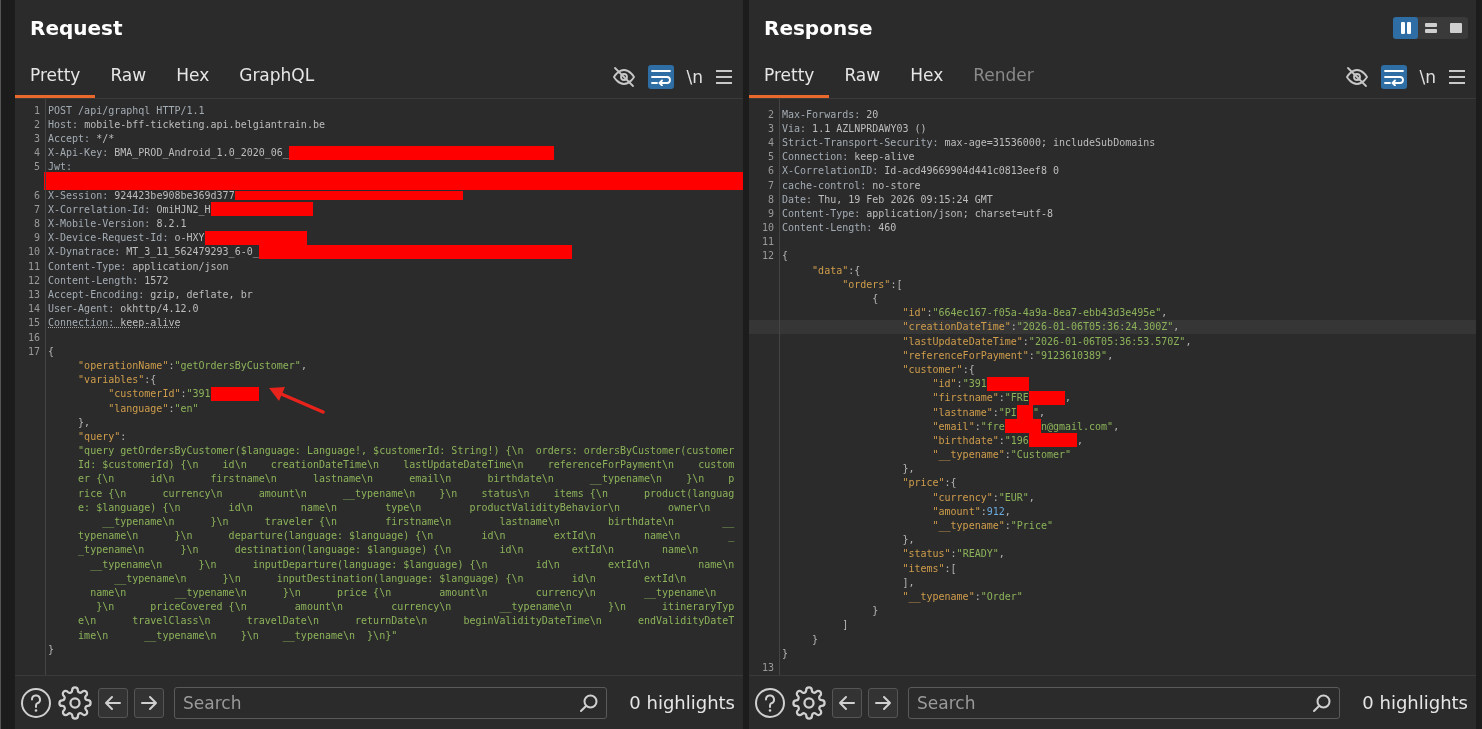 The image size is (1482, 729). Describe the element at coordinates (917, 213) in the screenshot. I see `code-line: Content-Type: application/json; charset=utf-8` at that location.